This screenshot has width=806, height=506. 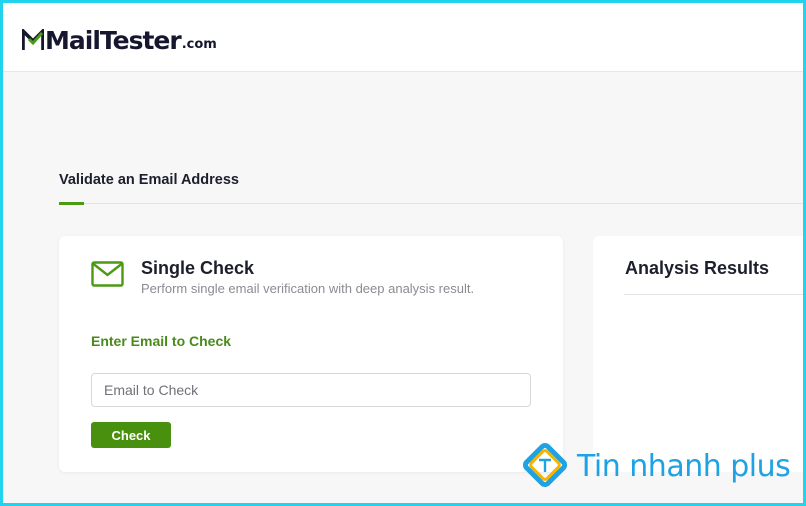 I want to click on single-check-title: Single Check, so click(x=198, y=268).